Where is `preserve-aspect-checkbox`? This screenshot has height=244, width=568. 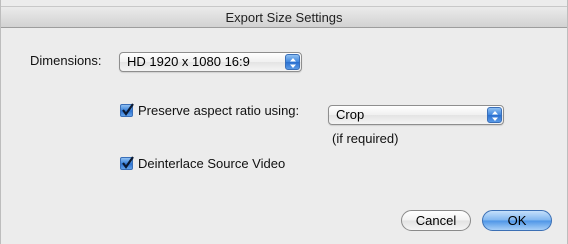 preserve-aspect-checkbox is located at coordinates (127, 110).